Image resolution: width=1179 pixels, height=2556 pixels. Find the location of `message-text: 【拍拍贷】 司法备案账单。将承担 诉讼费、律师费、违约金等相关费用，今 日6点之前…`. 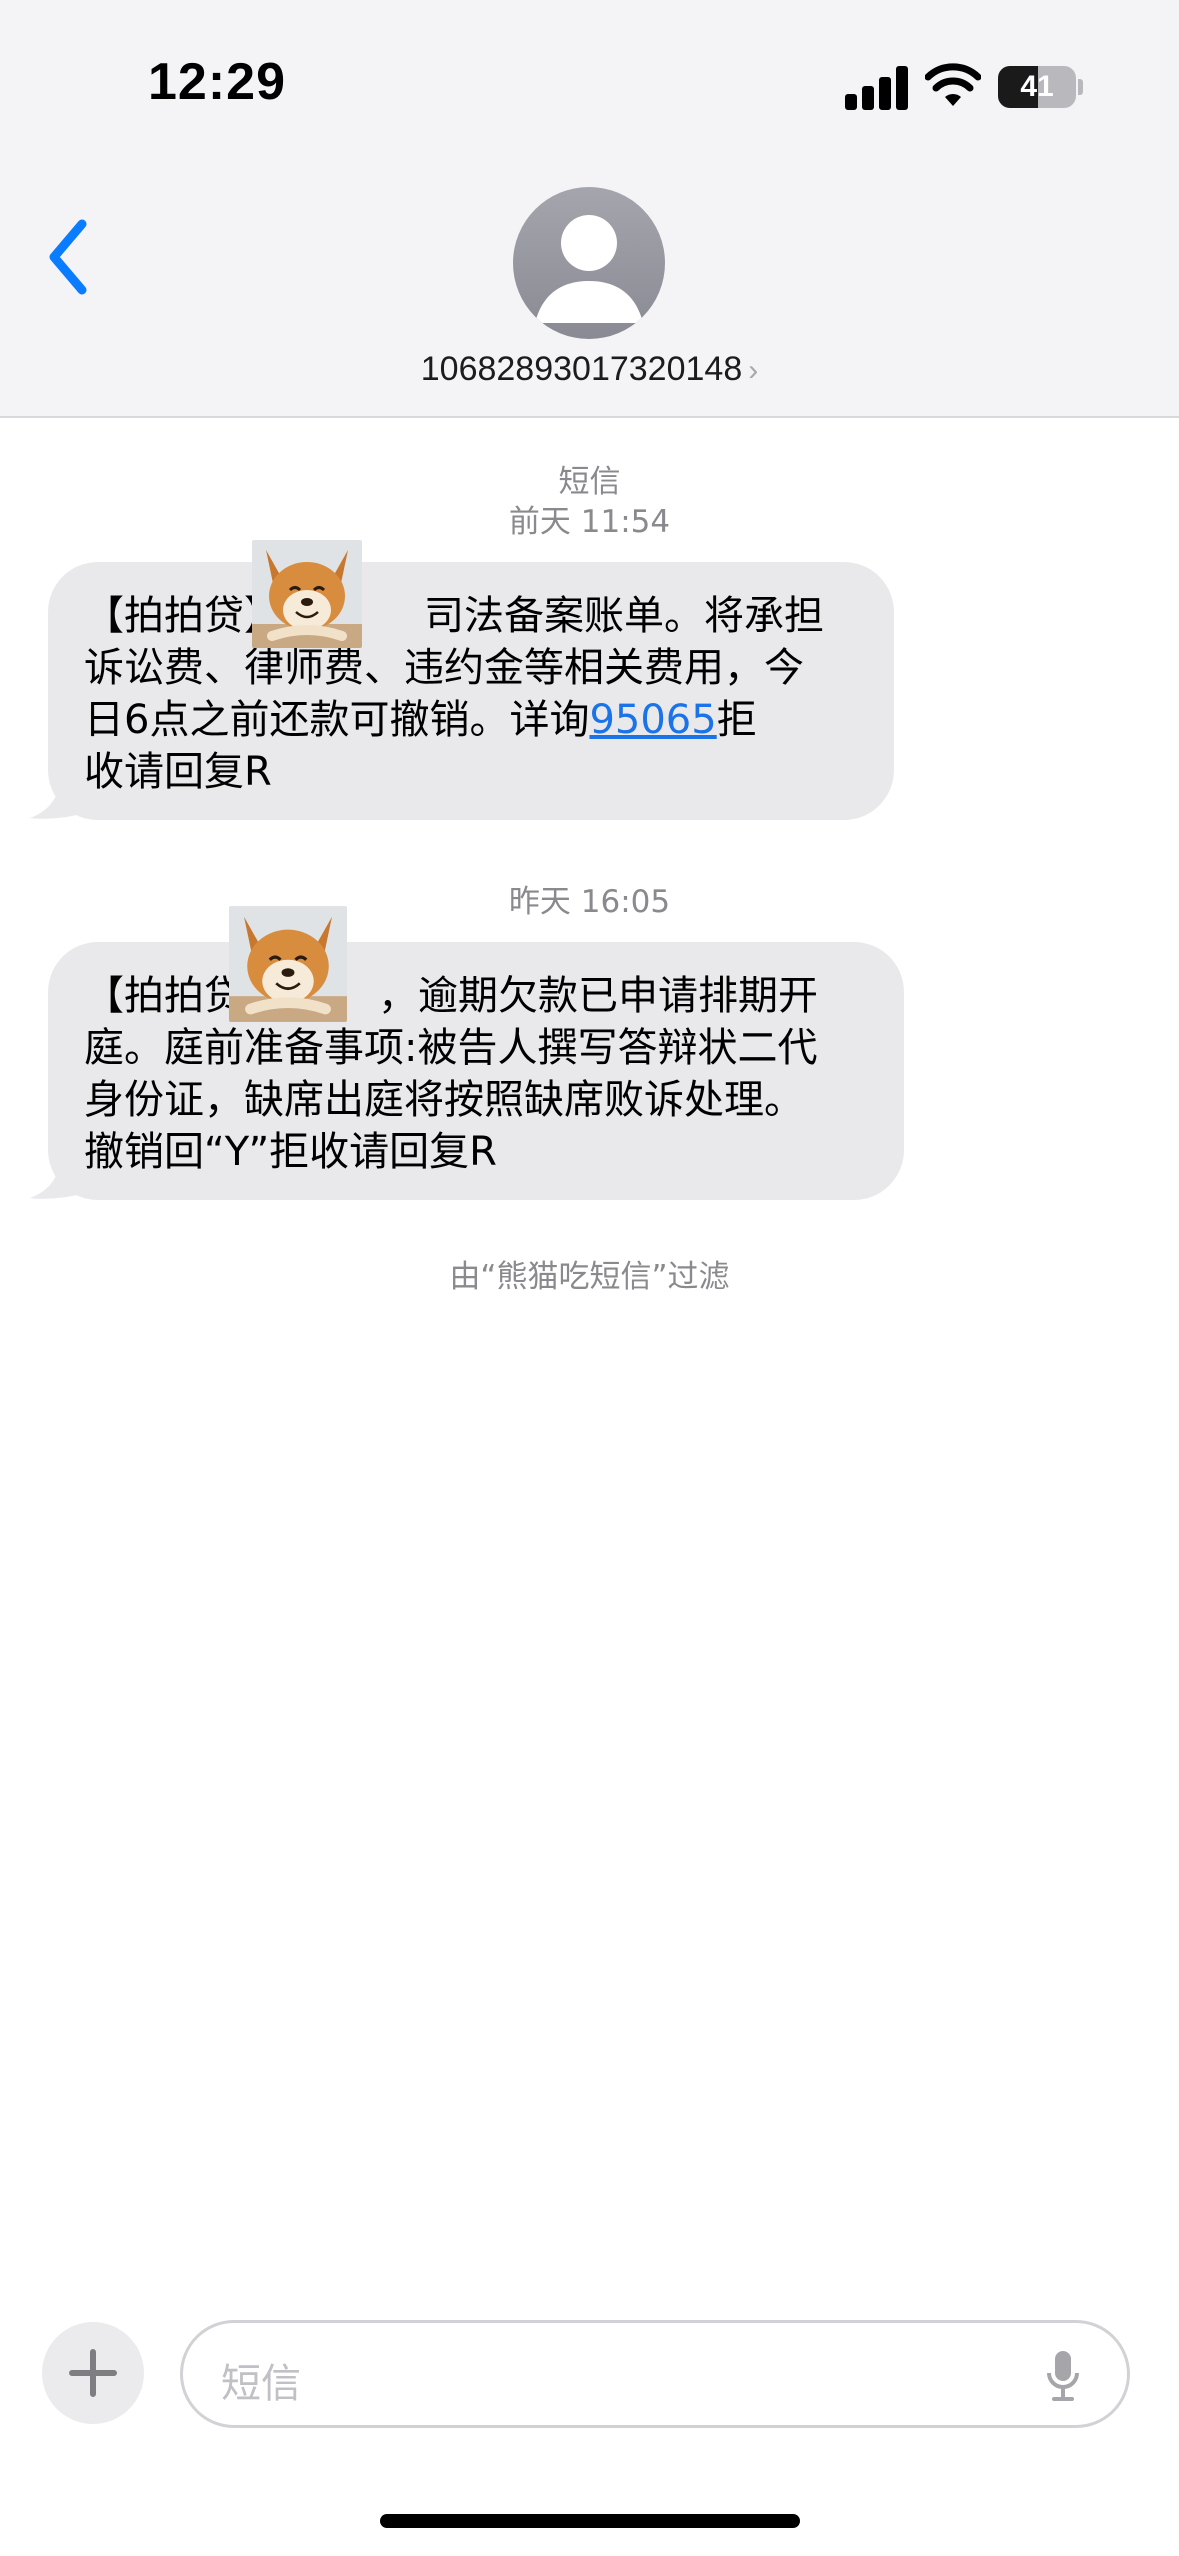

message-text: 【拍拍贷】 司法备案账单。将承担 诉讼费、律师费、违约金等相关费用，今 日6点之前… is located at coordinates (468, 694).